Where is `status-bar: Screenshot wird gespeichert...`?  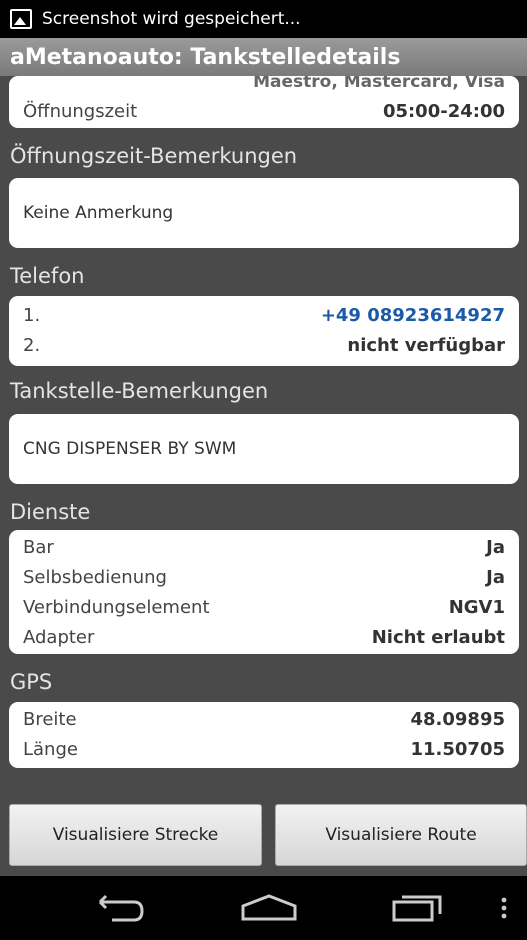 status-bar: Screenshot wird gespeichert... is located at coordinates (263, 19).